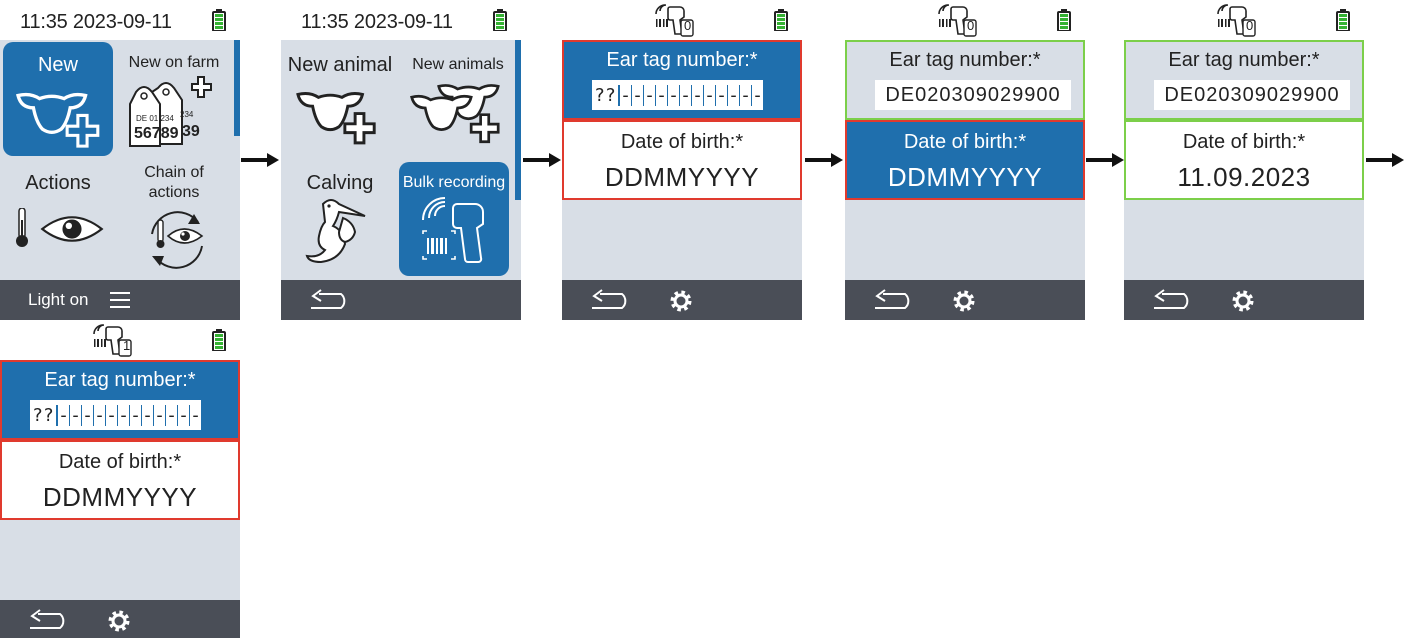 The image size is (1404, 638). I want to click on status-bar: 0, so click(1244, 20).